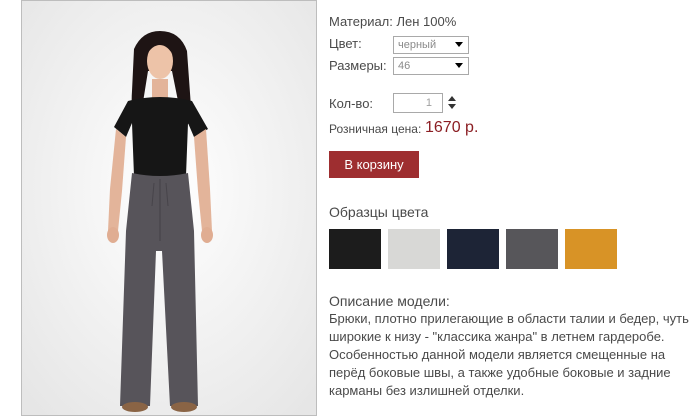  What do you see at coordinates (351, 103) in the screenshot?
I see `quantity-label: Кол-во:` at bounding box center [351, 103].